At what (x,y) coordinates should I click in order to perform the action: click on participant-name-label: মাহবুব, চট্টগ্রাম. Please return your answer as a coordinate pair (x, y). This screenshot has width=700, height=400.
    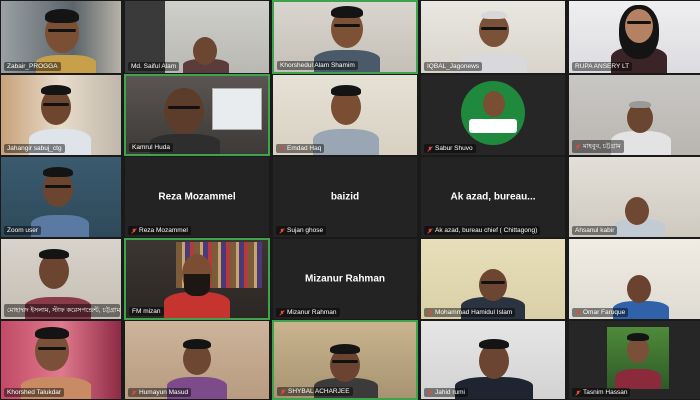
    Looking at the image, I should click on (598, 146).